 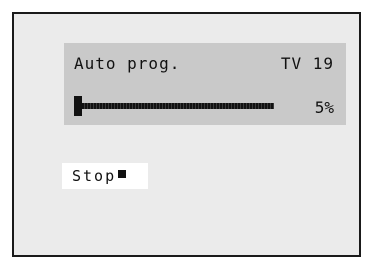 I want to click on channel-indicator: TV 19, so click(x=307, y=63).